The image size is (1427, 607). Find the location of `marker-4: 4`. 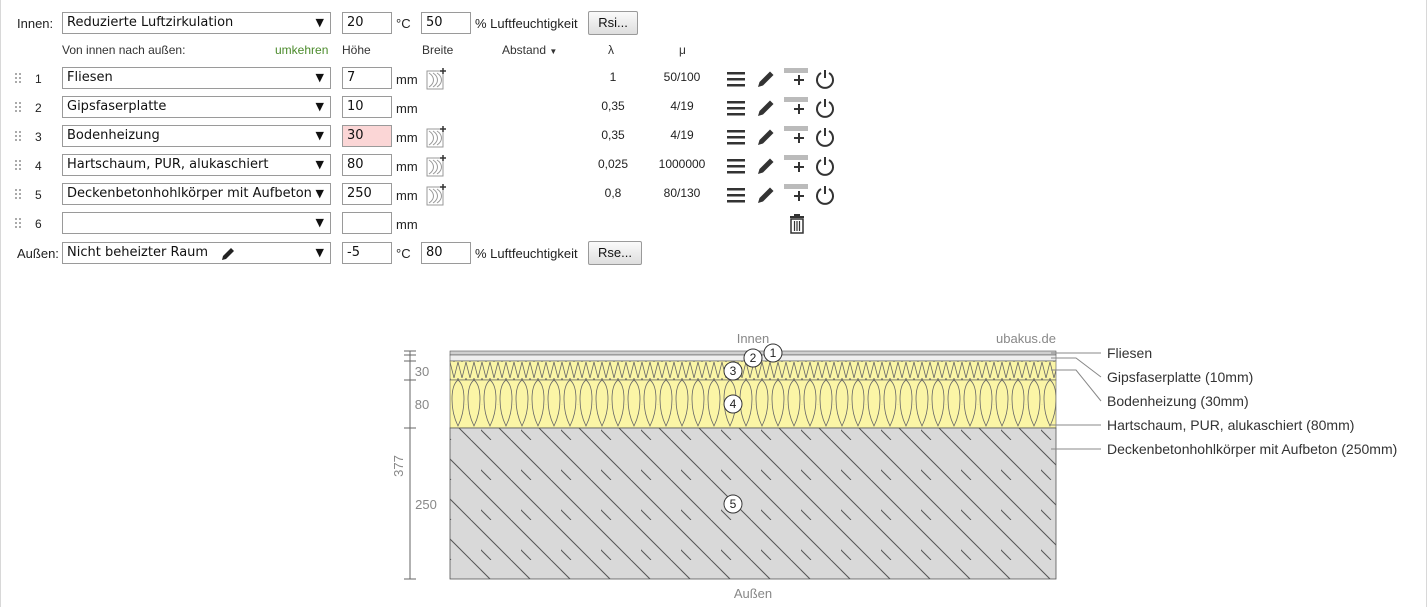

marker-4: 4 is located at coordinates (733, 404).